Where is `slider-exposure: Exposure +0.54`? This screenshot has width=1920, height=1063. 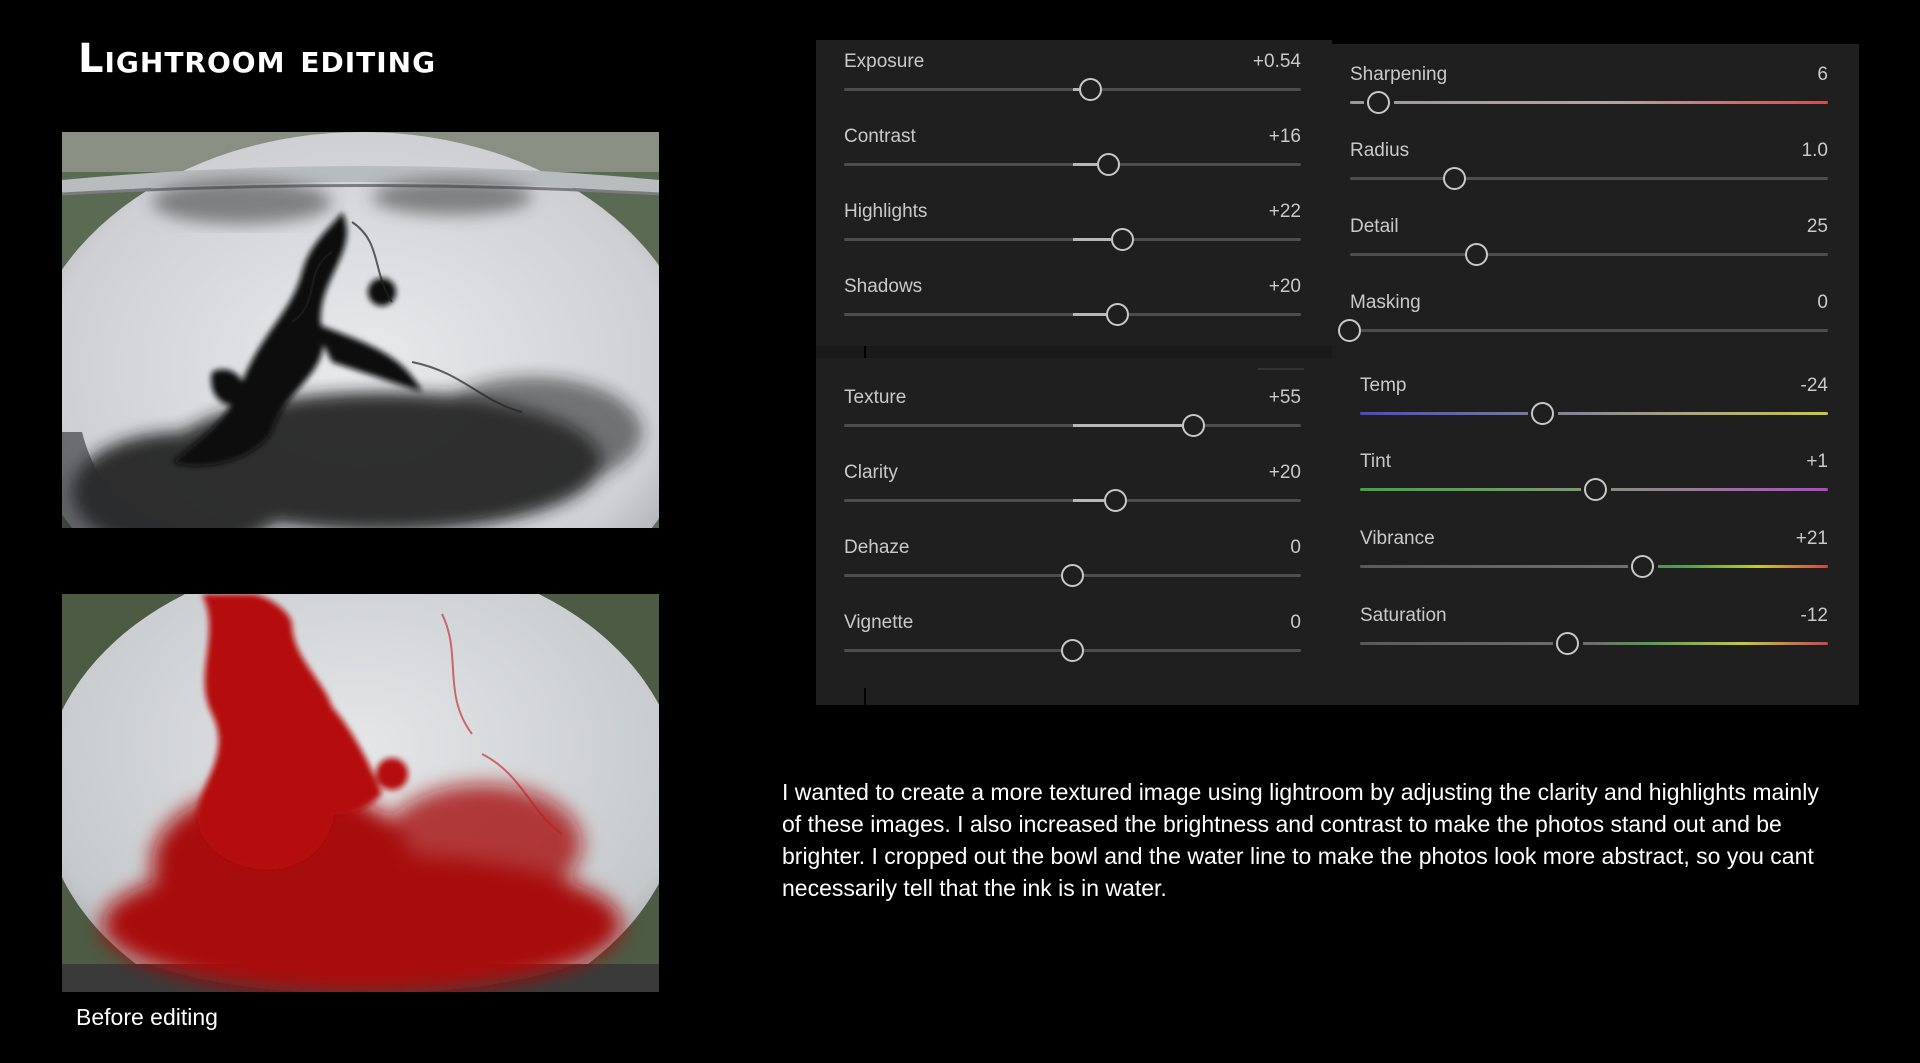 slider-exposure: Exposure +0.54 is located at coordinates (1072, 76).